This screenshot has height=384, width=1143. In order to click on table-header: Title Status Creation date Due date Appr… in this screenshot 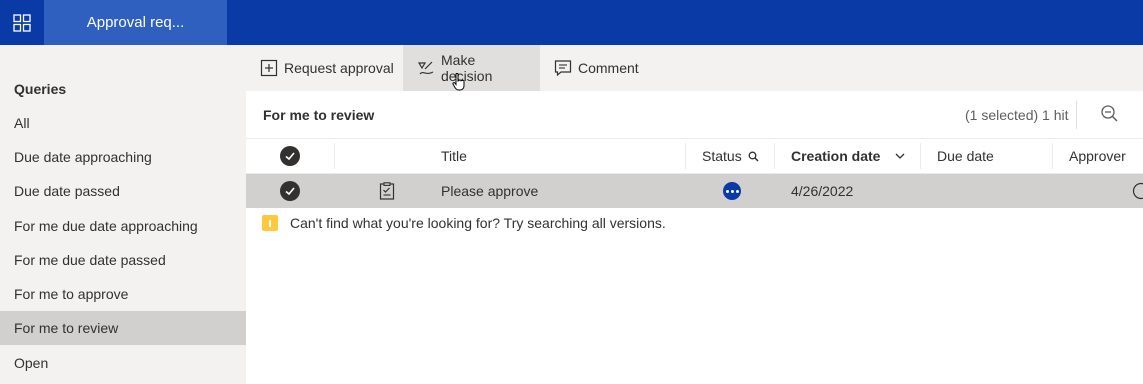, I will do `click(694, 156)`.